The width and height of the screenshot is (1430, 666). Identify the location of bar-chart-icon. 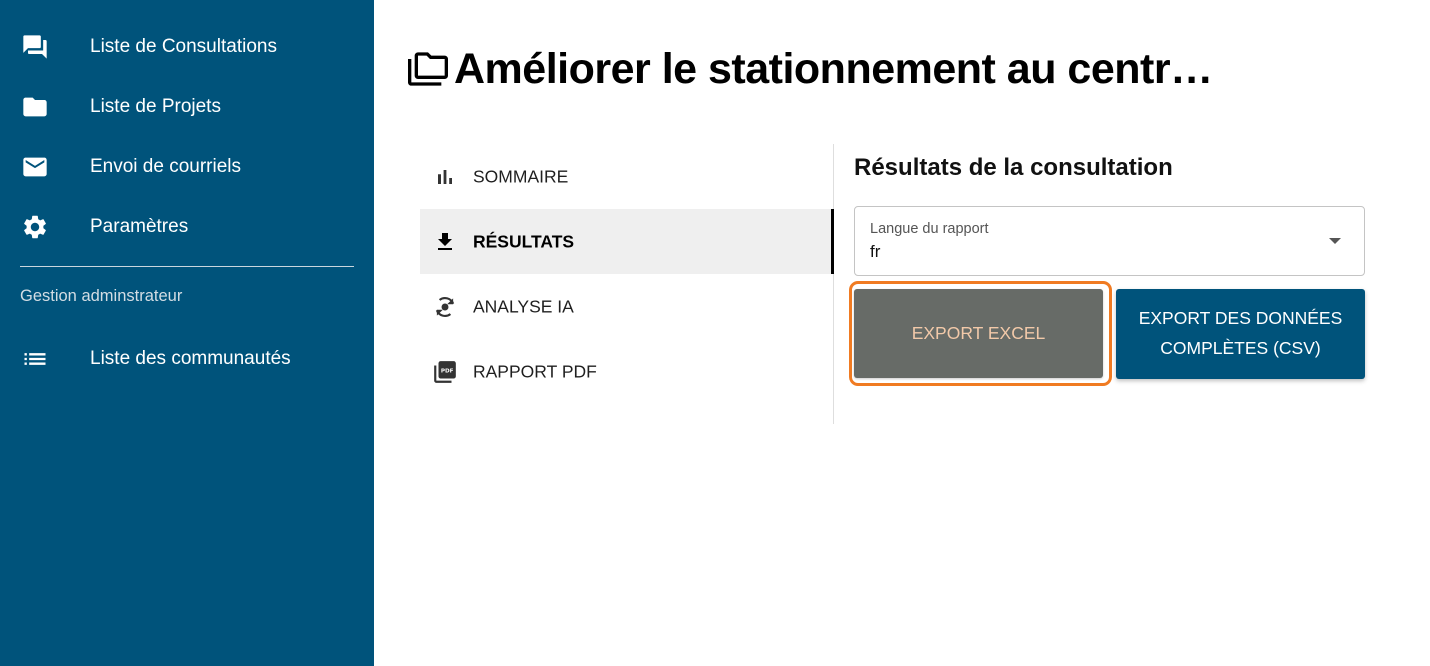
(445, 177).